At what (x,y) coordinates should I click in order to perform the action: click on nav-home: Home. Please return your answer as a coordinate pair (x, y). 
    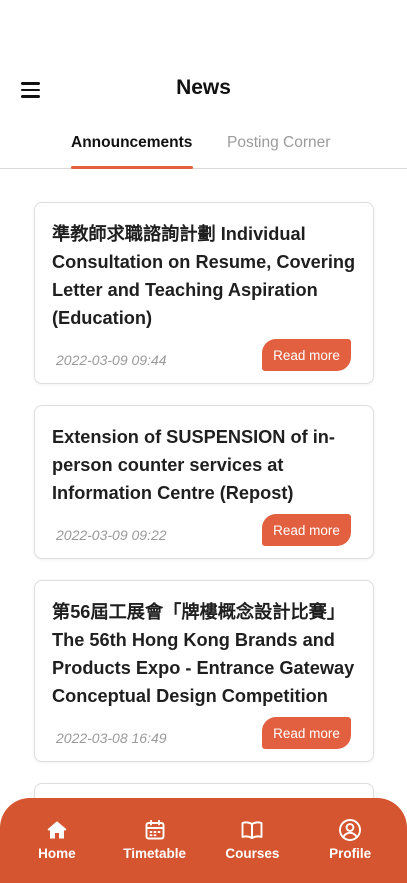
    Looking at the image, I should click on (57, 839).